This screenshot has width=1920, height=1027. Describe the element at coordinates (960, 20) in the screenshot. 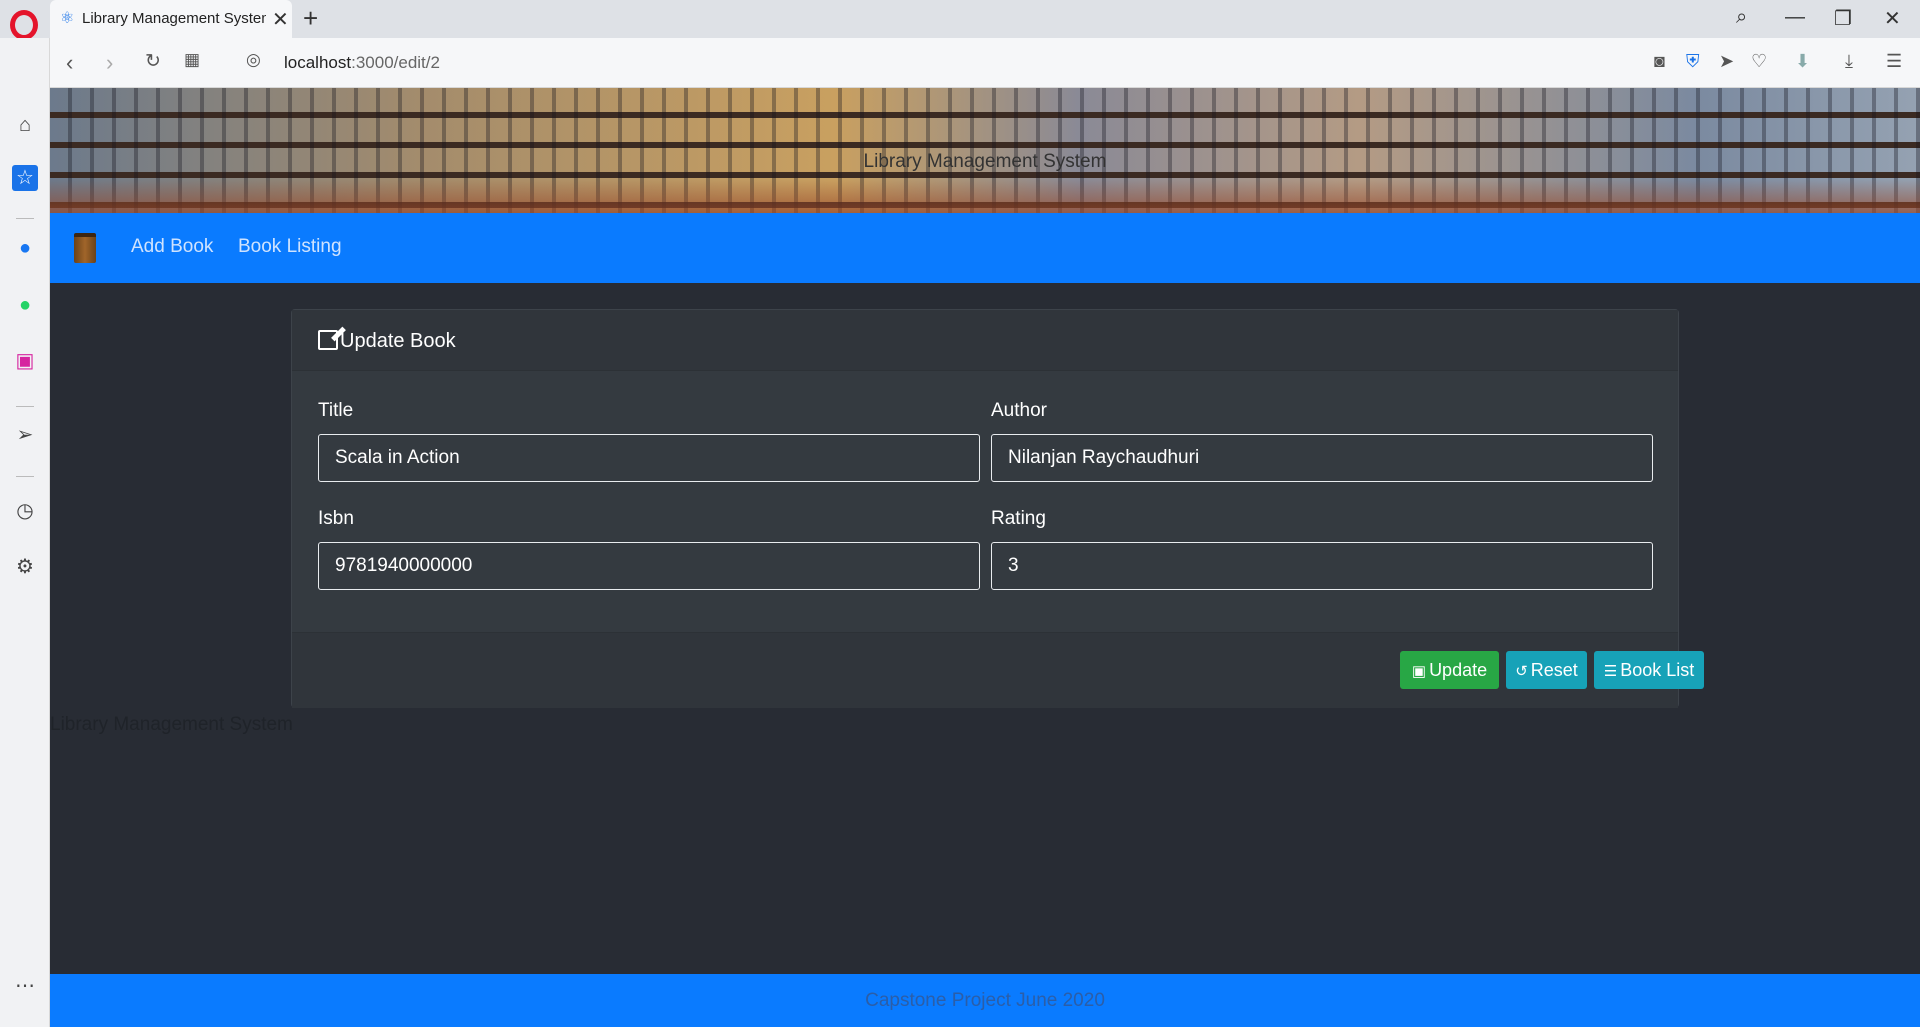

I see `browser-tabbar: ⚛ Library Management System ✕ + ⌕ — ❐ ✕` at that location.